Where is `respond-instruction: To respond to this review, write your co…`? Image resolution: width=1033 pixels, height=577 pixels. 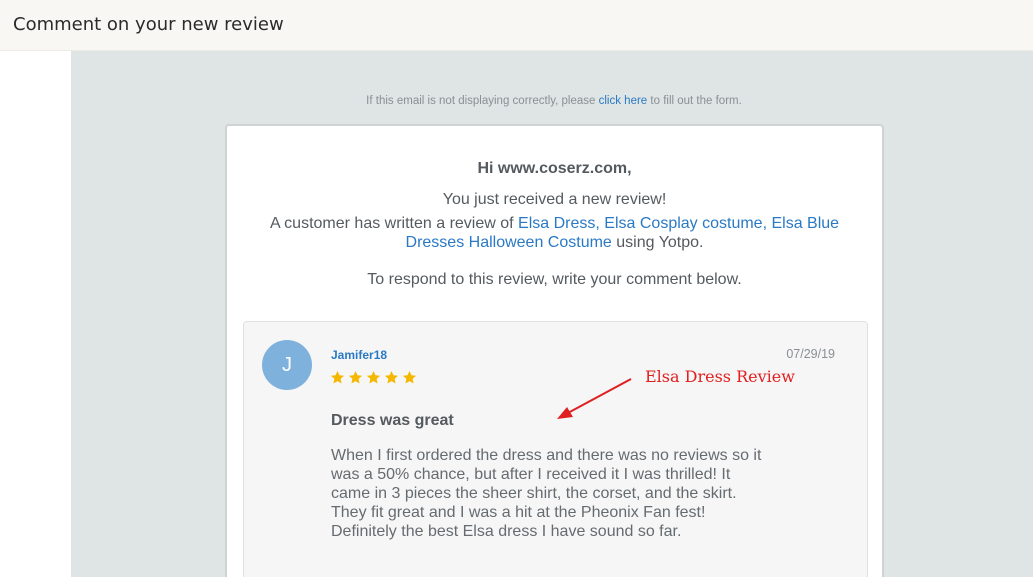
respond-instruction: To respond to this review, write your co… is located at coordinates (554, 279).